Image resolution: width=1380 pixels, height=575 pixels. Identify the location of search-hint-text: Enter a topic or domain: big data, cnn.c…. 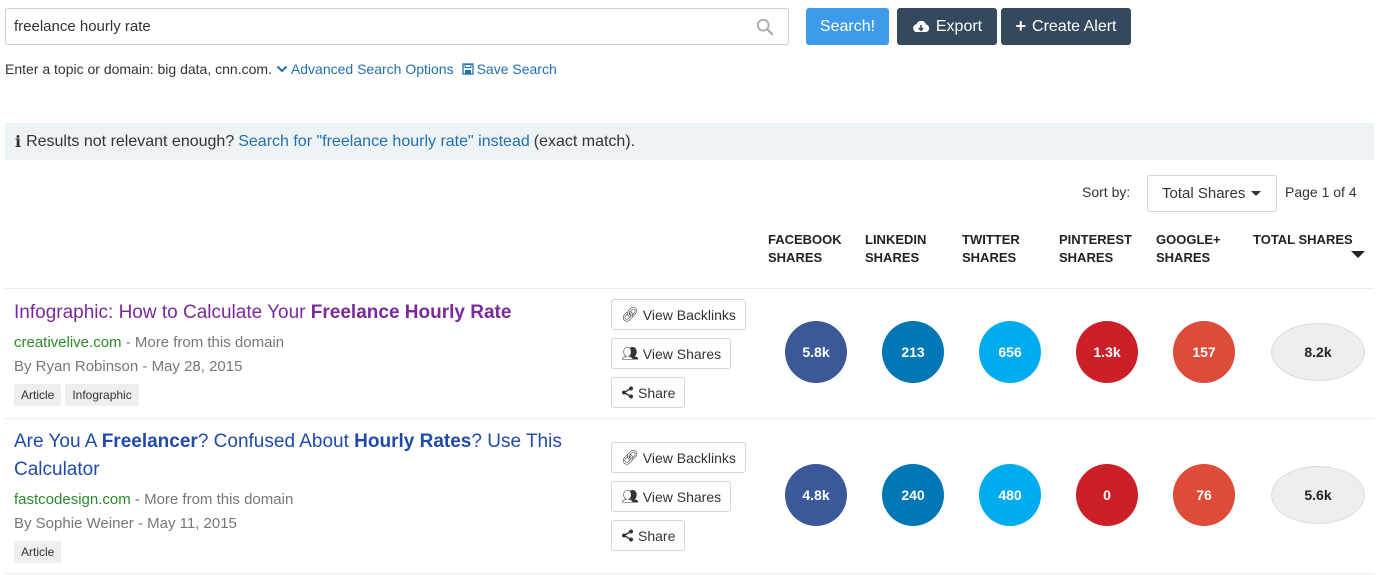
(138, 69).